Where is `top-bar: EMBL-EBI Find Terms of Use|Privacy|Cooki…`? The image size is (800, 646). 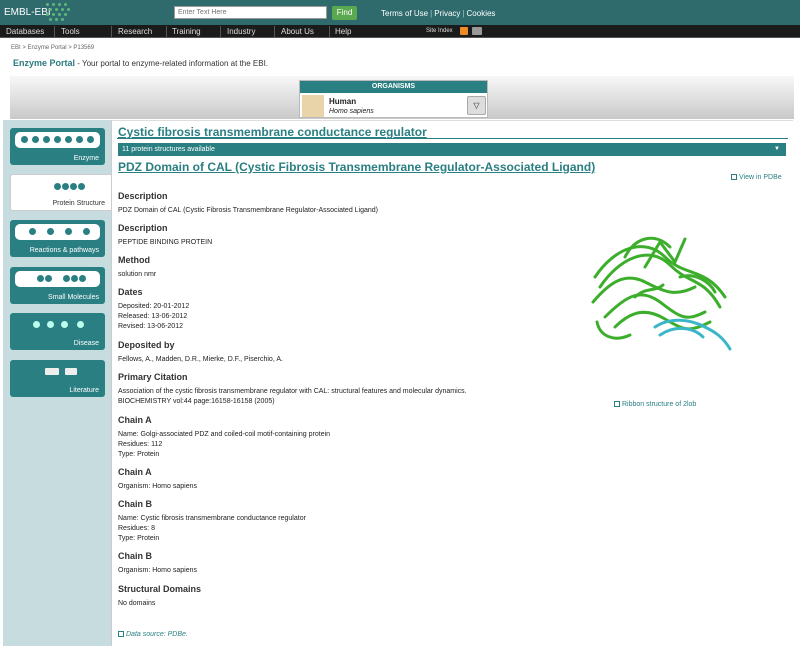
top-bar: EMBL-EBI Find Terms of Use|Privacy|Cooki… is located at coordinates (400, 12).